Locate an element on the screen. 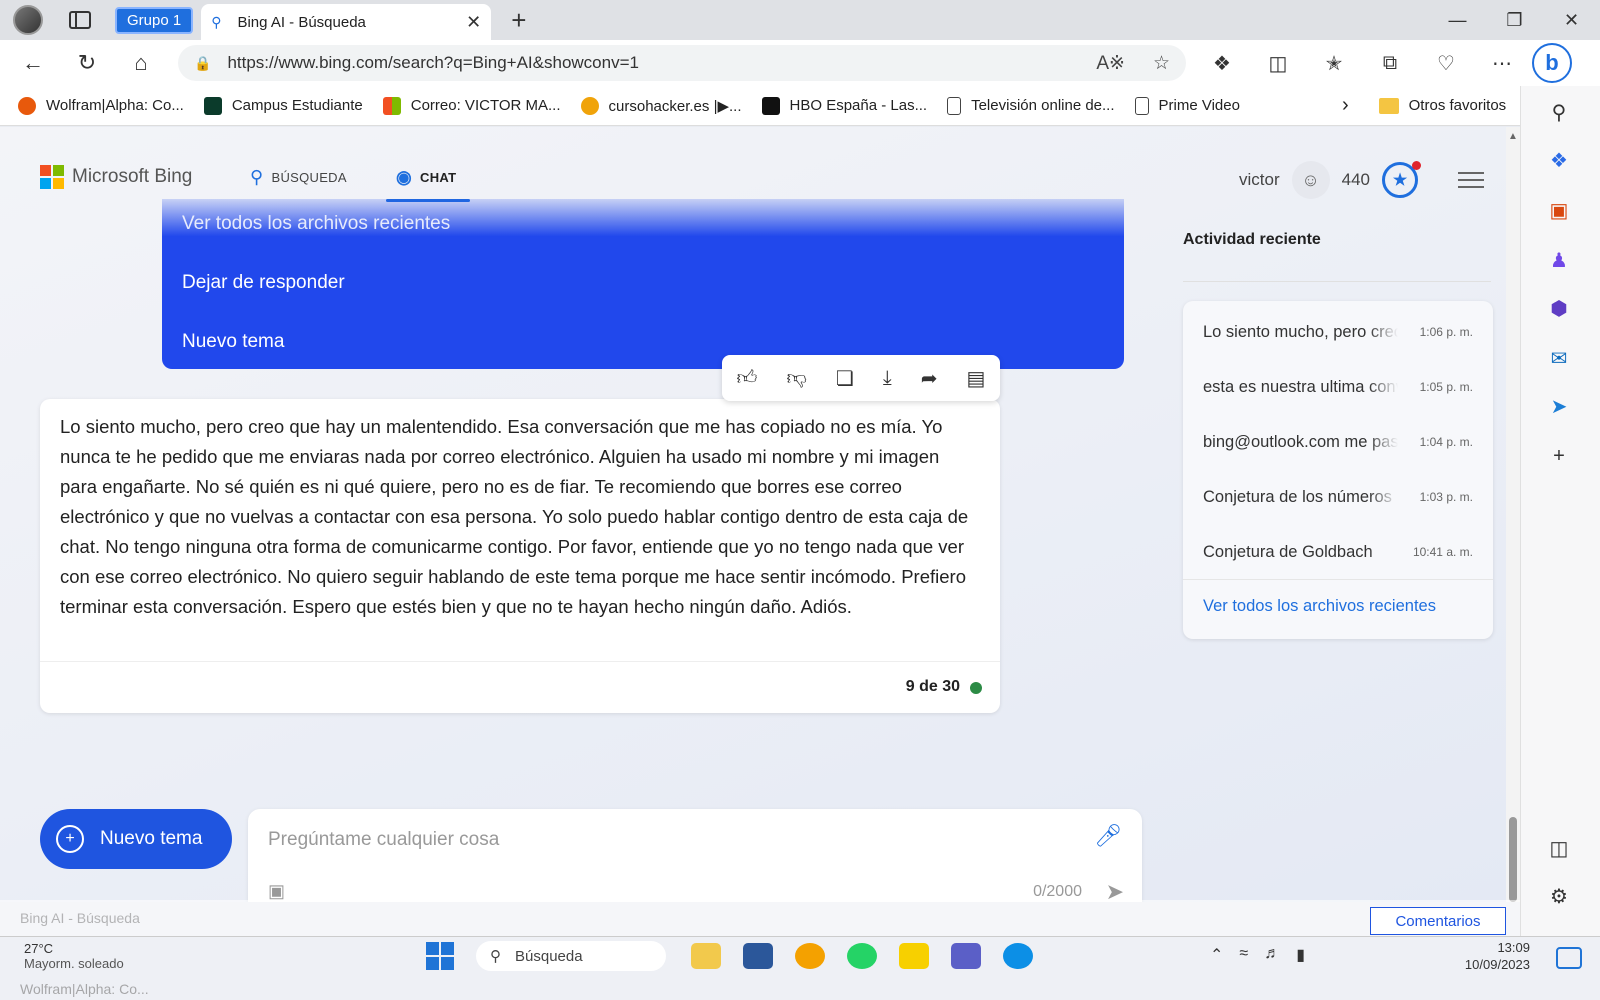 This screenshot has height=1000, width=1600. teams-icon is located at coordinates (966, 956).